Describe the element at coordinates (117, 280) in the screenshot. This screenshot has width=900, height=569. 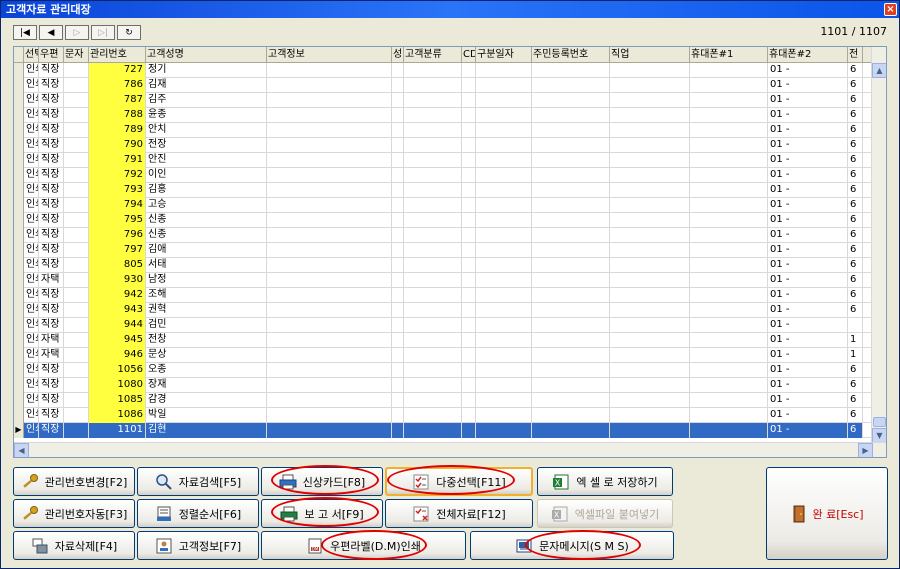
I see `grid-cell: 930` at that location.